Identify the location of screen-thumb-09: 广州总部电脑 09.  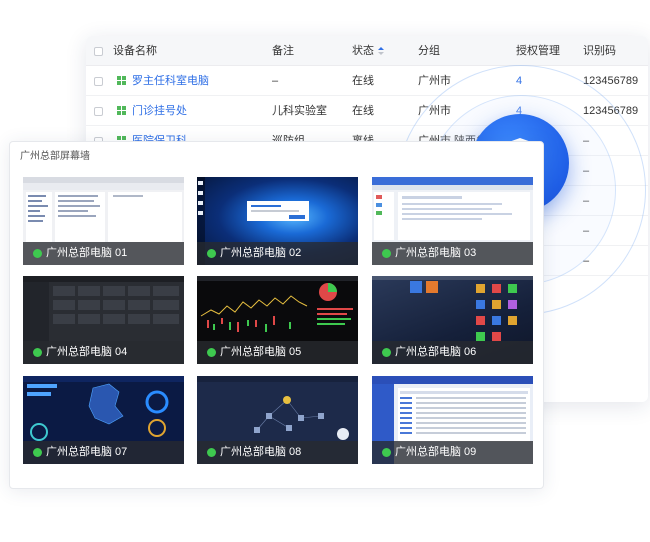
(452, 420).